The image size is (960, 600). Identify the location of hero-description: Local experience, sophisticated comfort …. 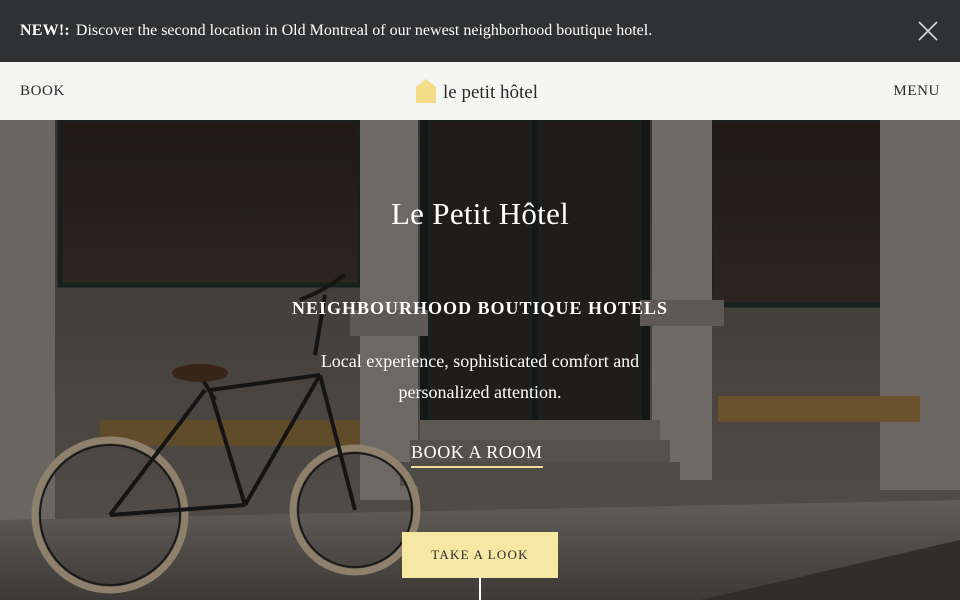
(480, 376).